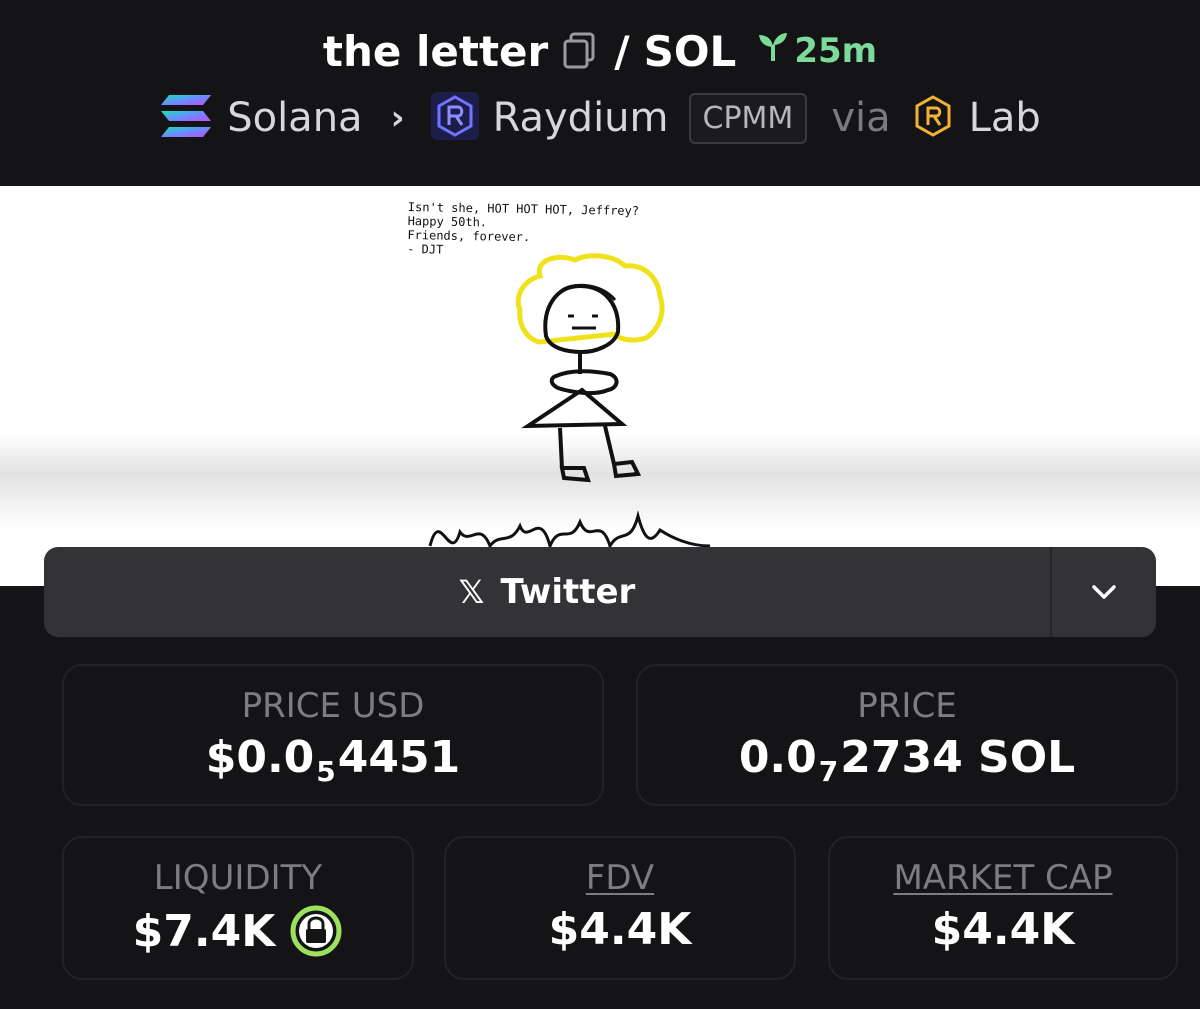 The height and width of the screenshot is (1009, 1200). I want to click on social-links-bar: 𝕏 Twitter, so click(600, 592).